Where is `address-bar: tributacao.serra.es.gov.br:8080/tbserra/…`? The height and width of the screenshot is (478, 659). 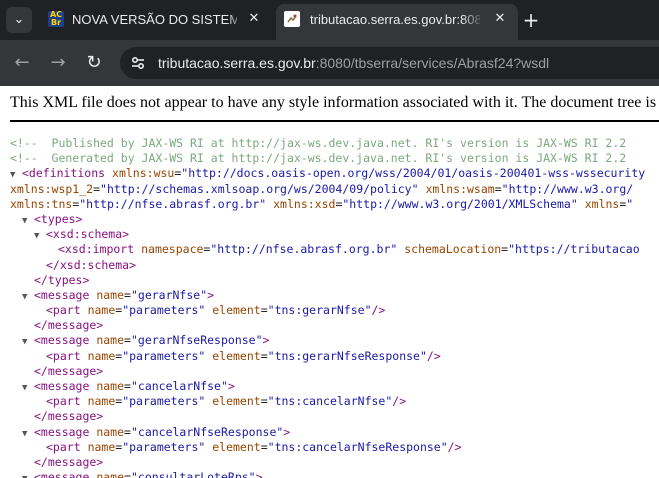 address-bar: tributacao.serra.es.gov.br:8080/tbserra/… is located at coordinates (389, 63).